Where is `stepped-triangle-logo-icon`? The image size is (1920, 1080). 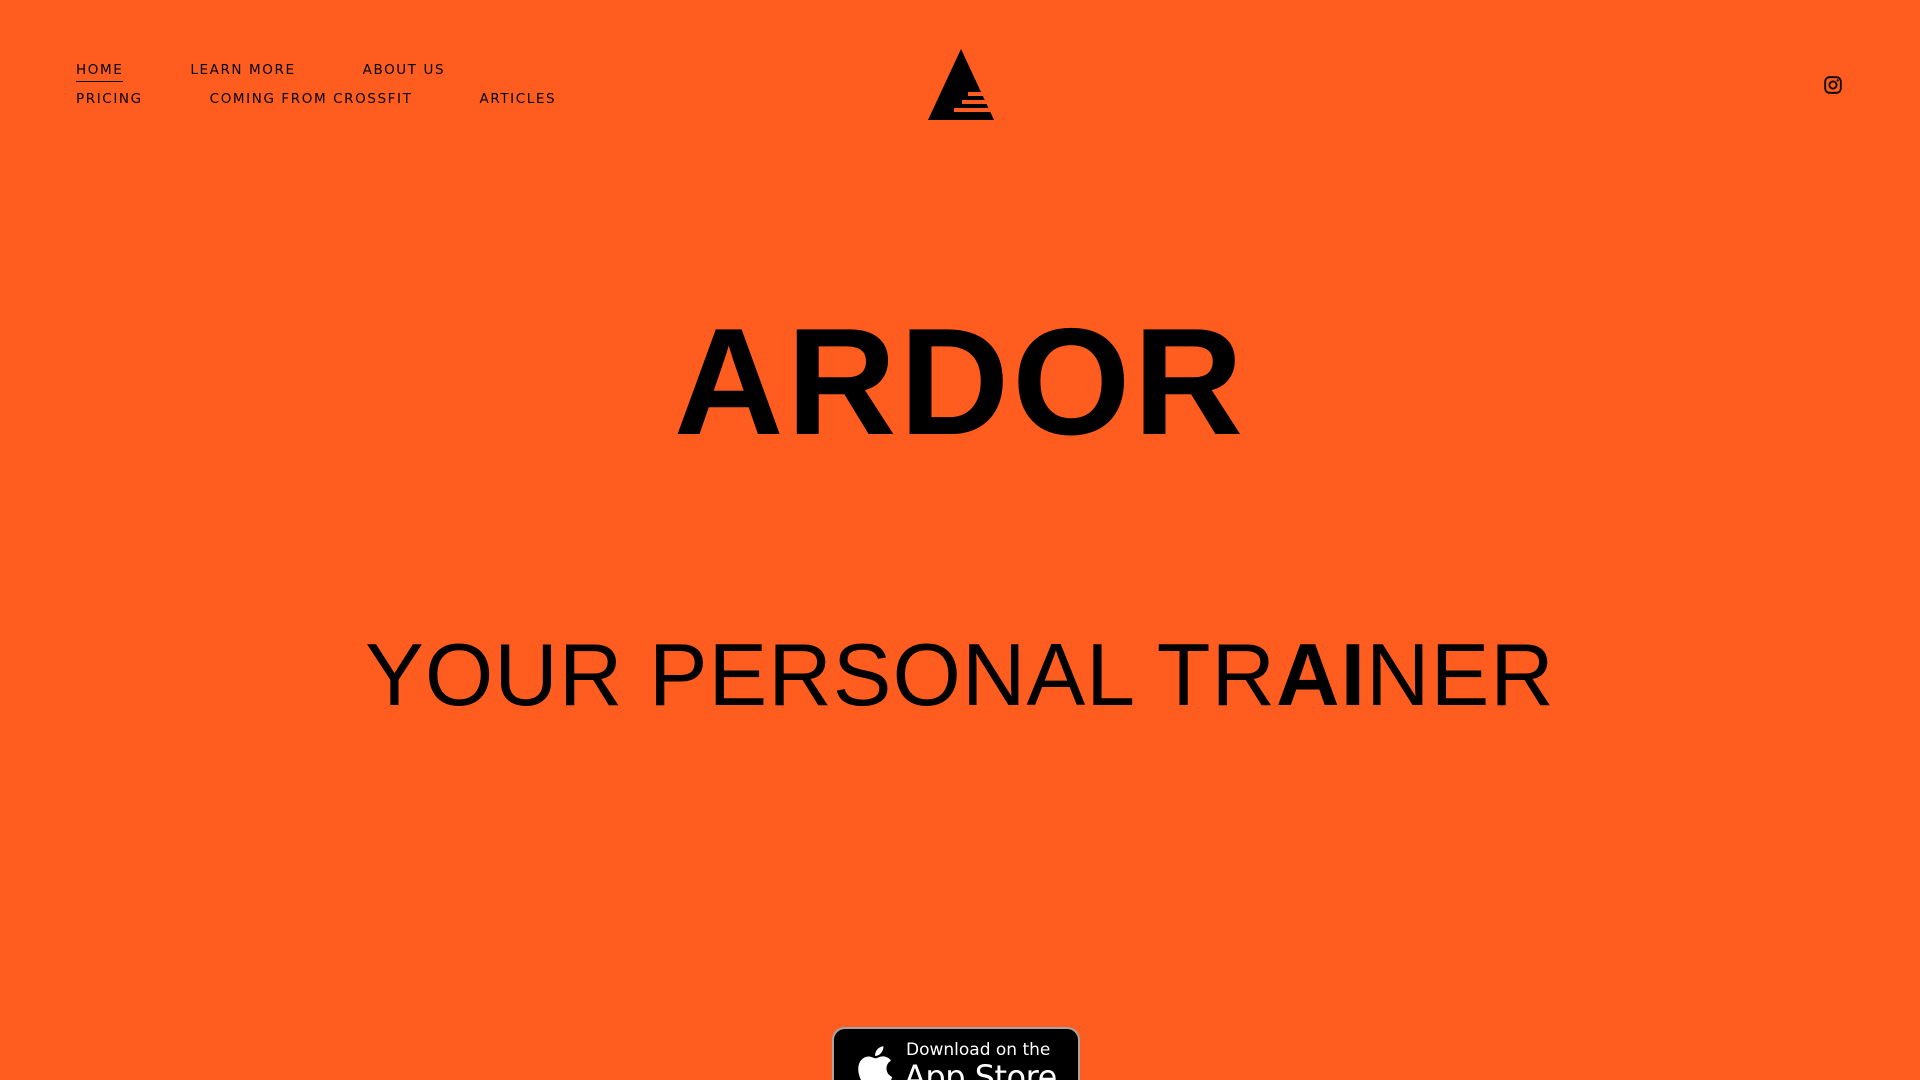
stepped-triangle-logo-icon is located at coordinates (961, 85).